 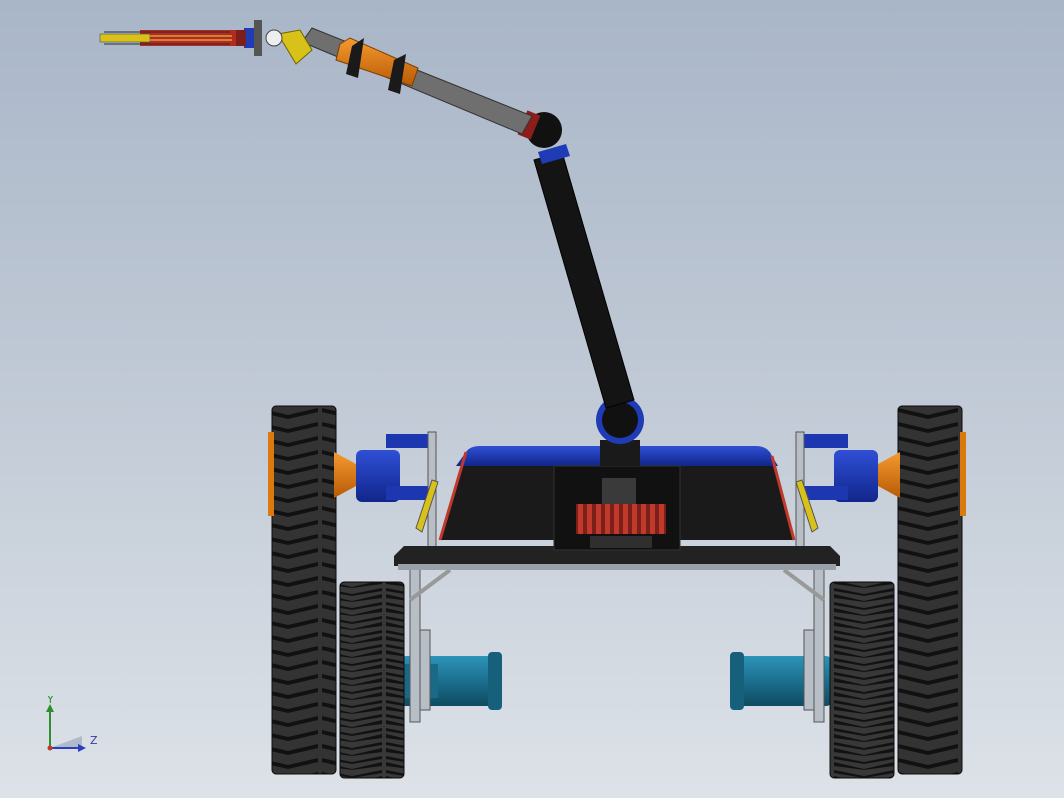 I want to click on y-axis-label: Y, so click(x=50, y=701).